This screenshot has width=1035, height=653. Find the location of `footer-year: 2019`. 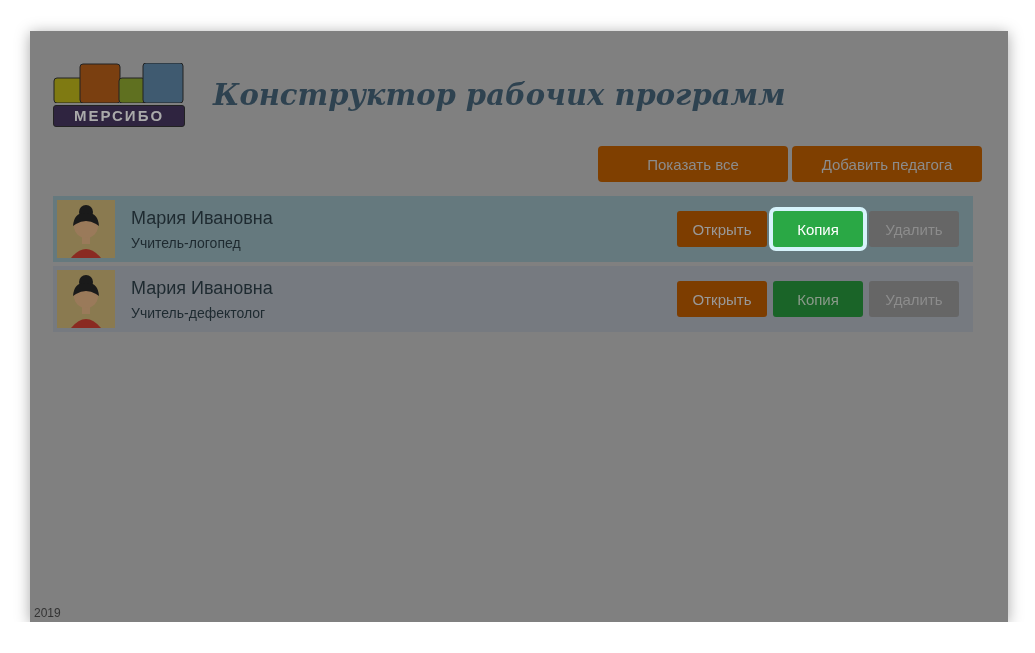

footer-year: 2019 is located at coordinates (47, 613).